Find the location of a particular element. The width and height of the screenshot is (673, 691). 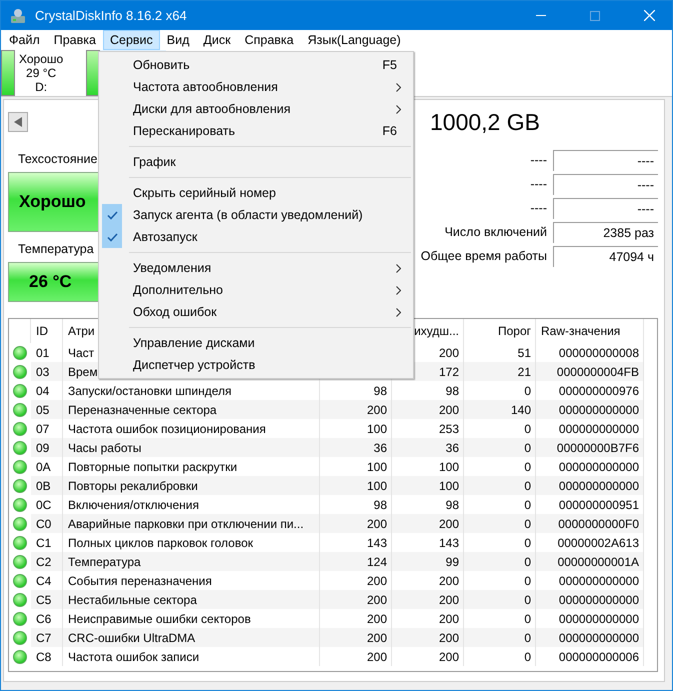

app-icon is located at coordinates (18, 15).